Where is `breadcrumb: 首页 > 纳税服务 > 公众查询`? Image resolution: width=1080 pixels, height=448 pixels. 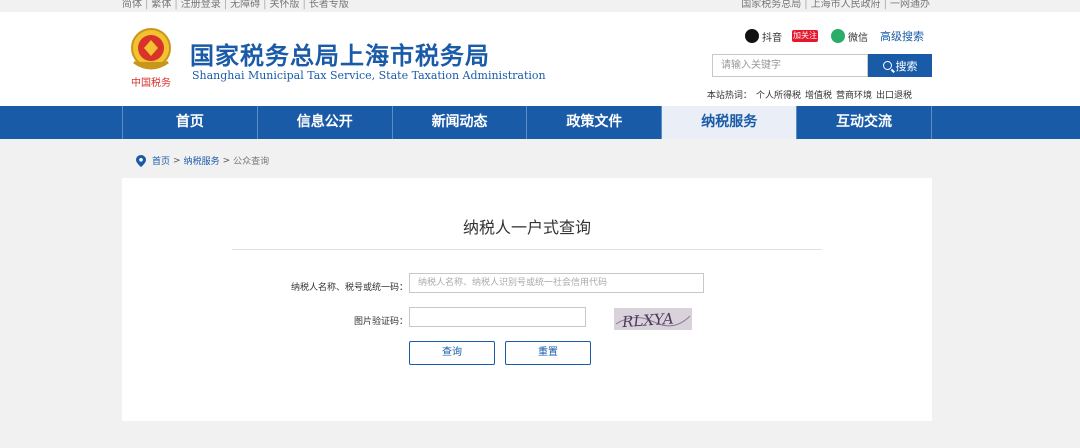 breadcrumb: 首页 > 纳税服务 > 公众查询 is located at coordinates (202, 160).